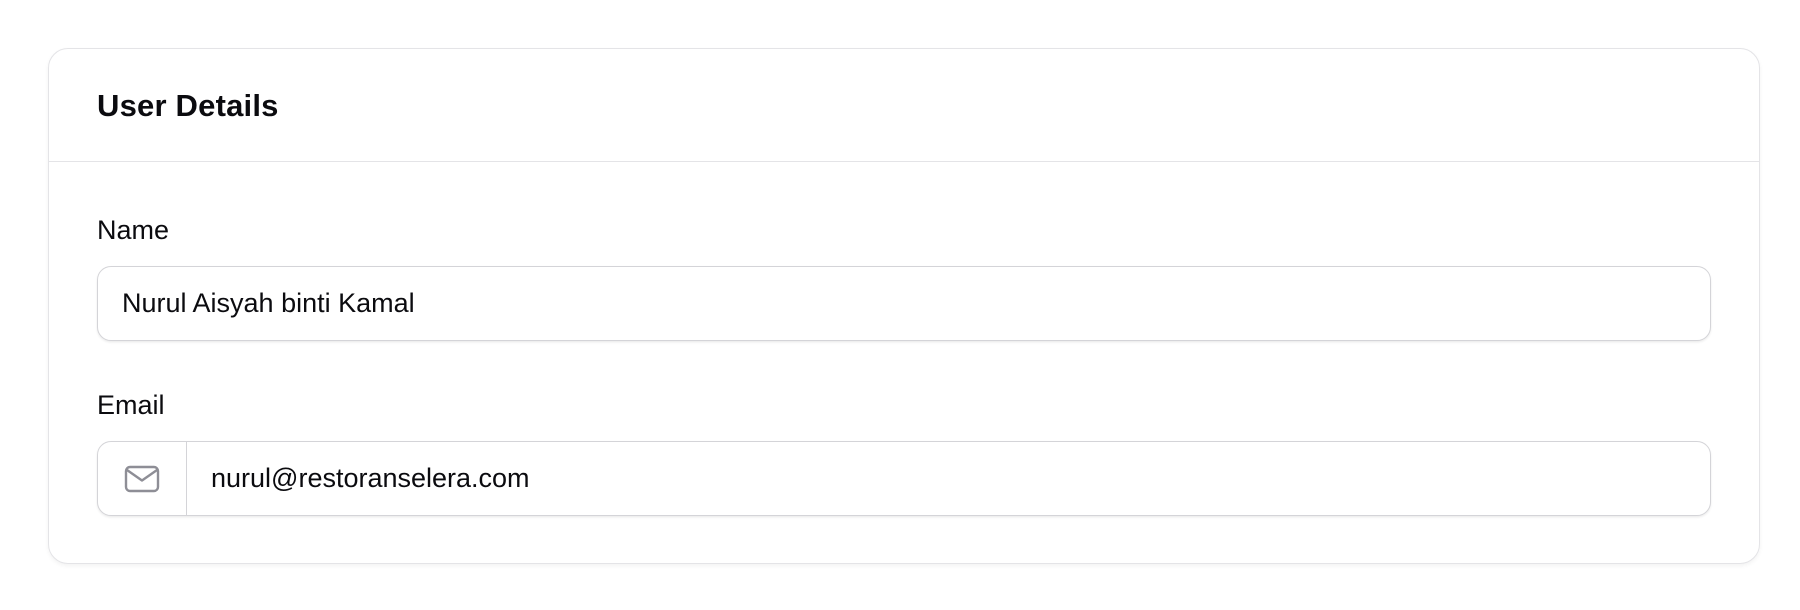 The height and width of the screenshot is (610, 1800). I want to click on email-addon, so click(142, 478).